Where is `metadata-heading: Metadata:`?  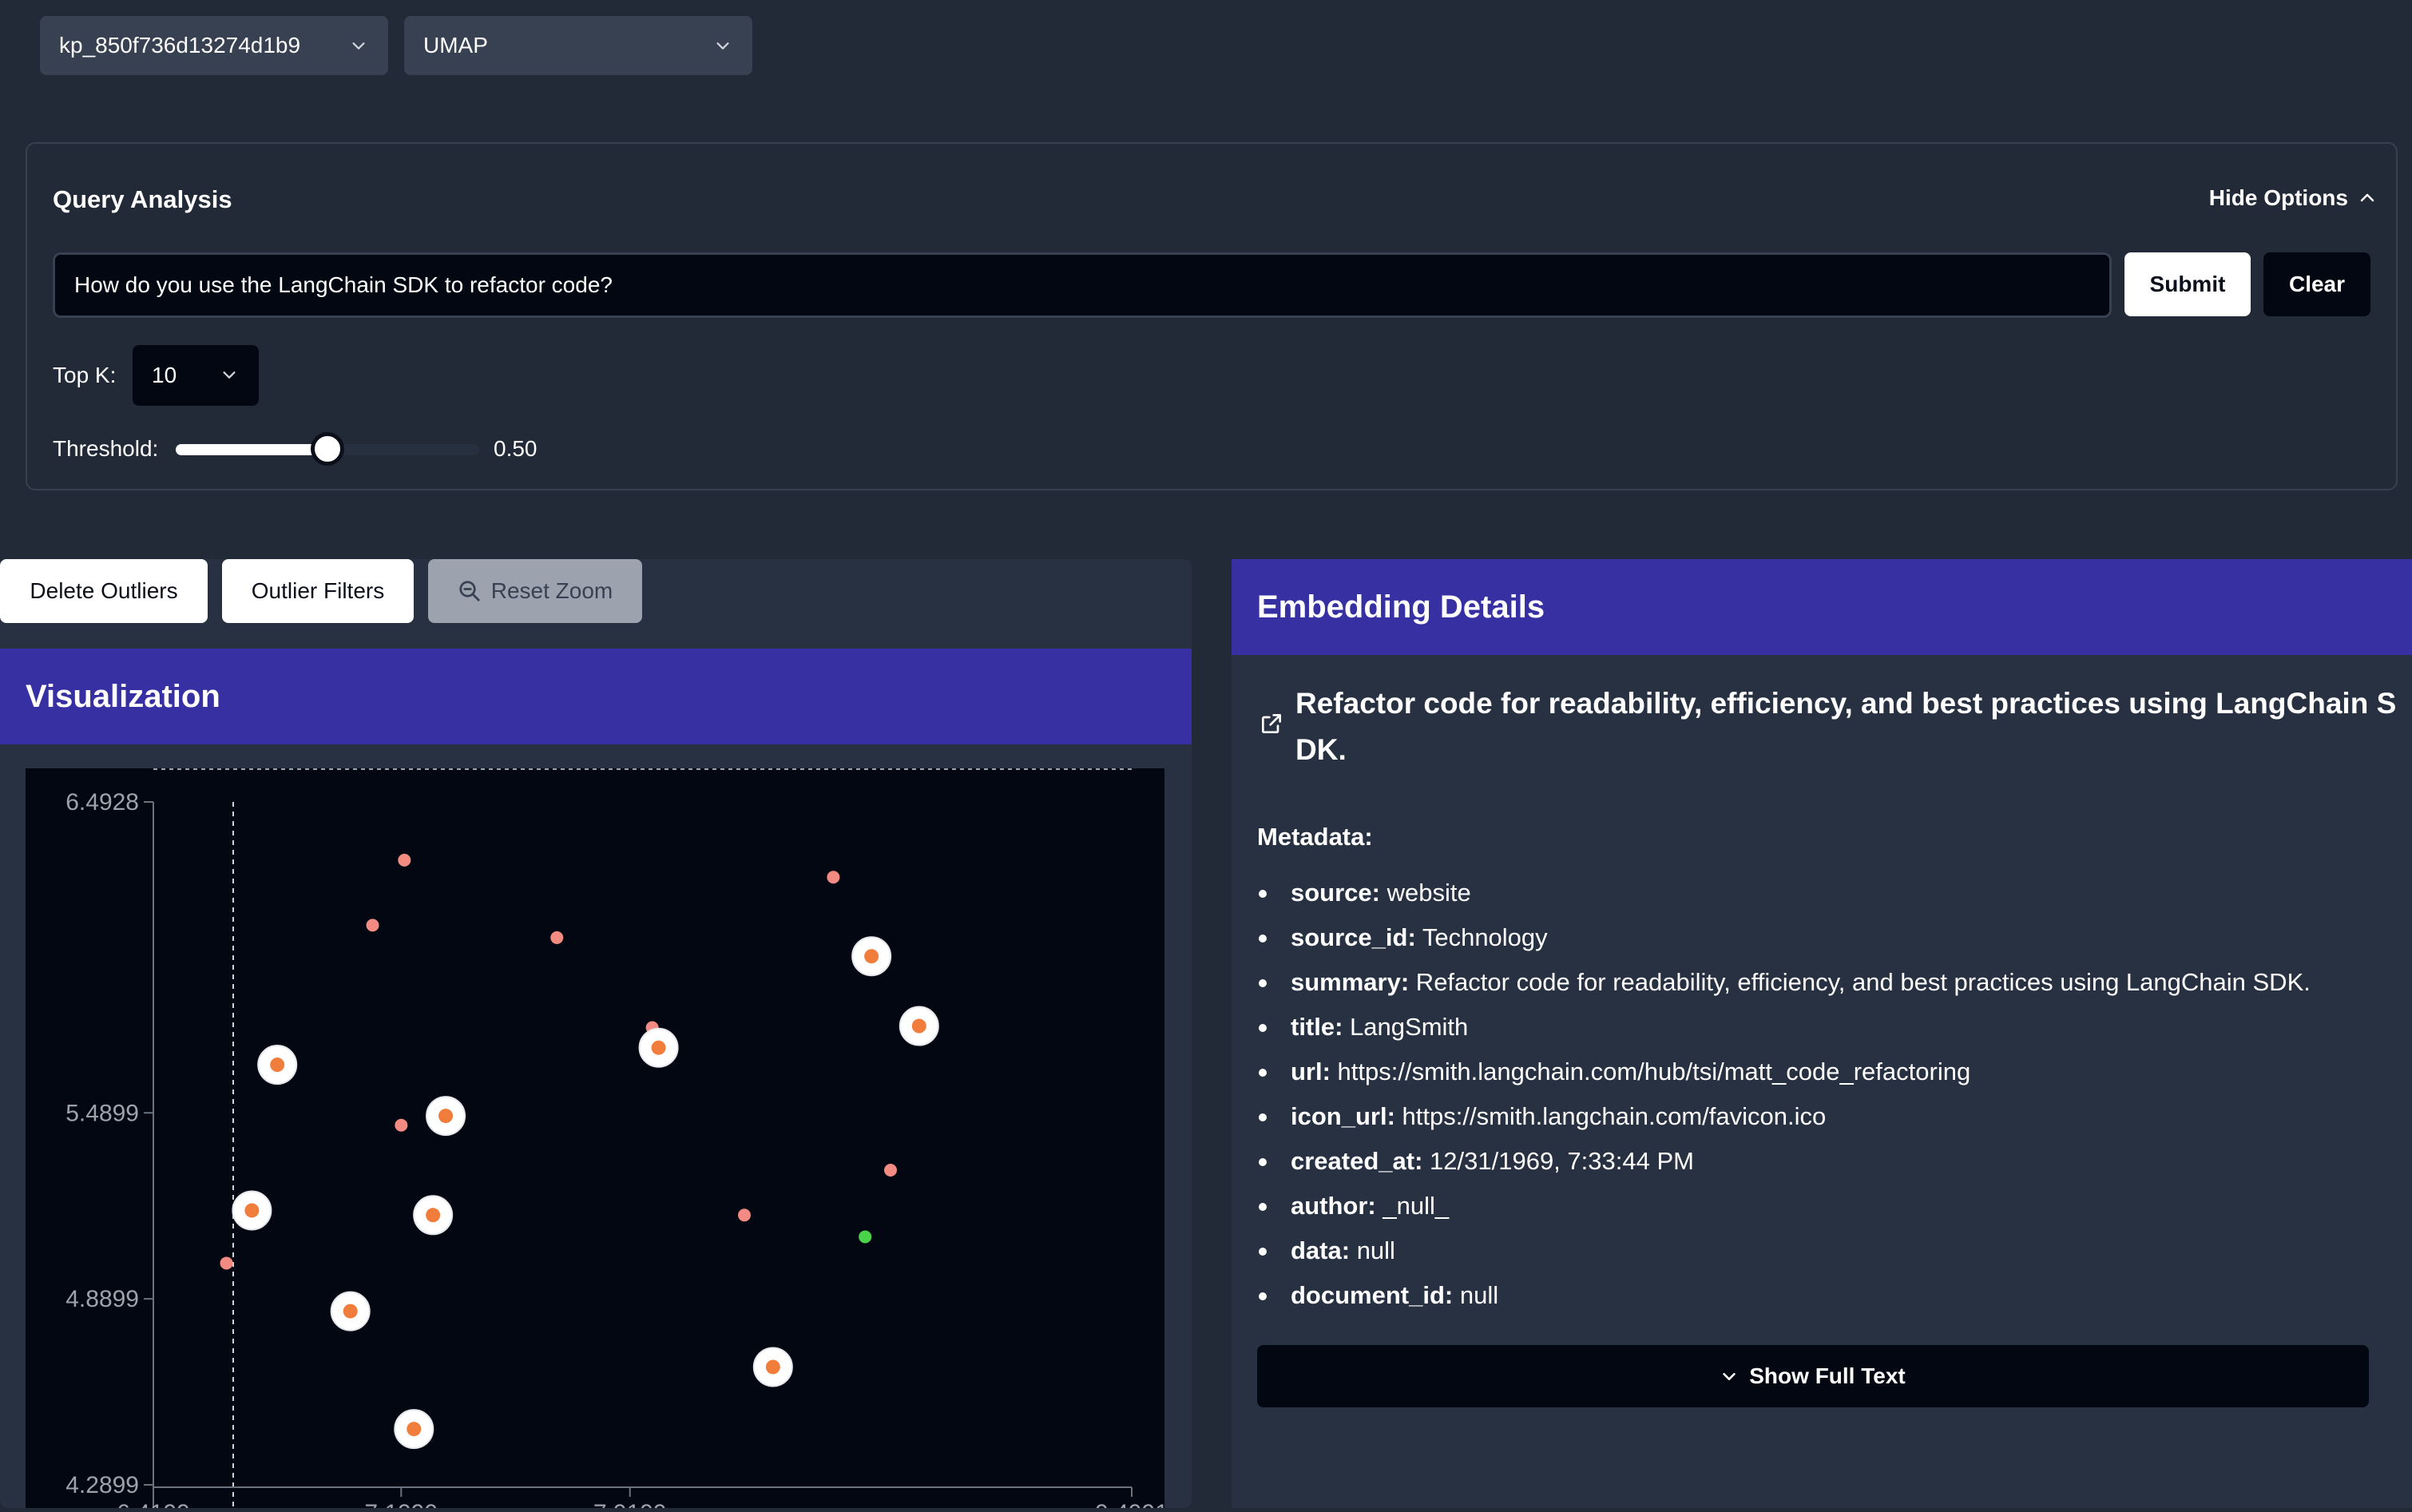
metadata-heading: Metadata: is located at coordinates (1315, 837).